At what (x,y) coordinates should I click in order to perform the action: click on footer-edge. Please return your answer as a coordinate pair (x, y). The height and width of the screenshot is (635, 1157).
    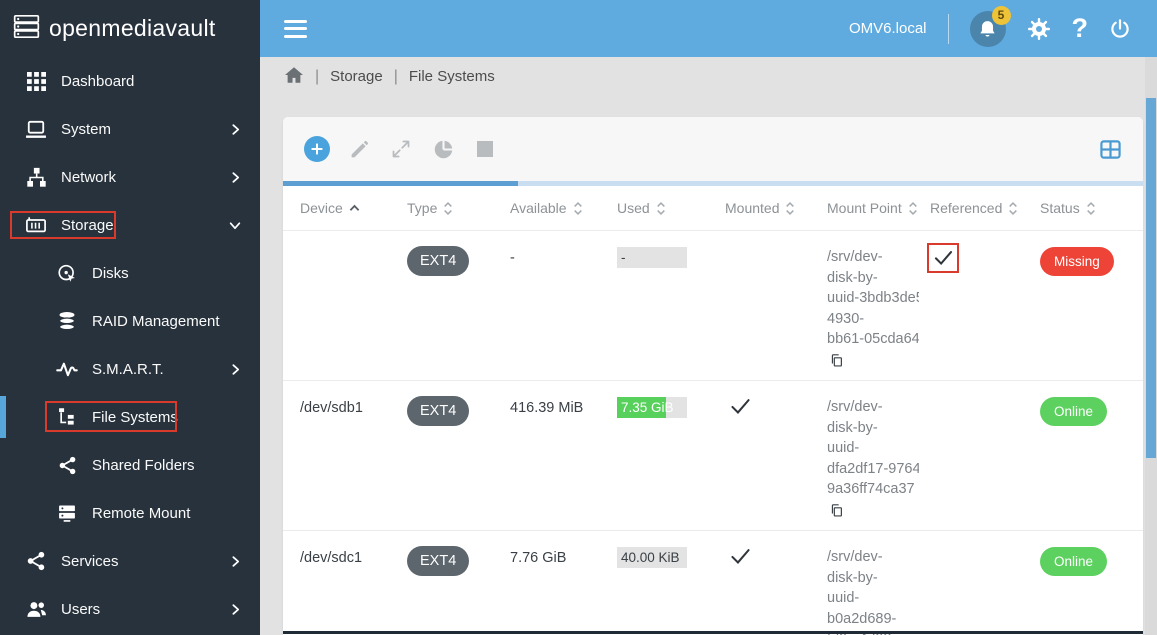
    Looking at the image, I should click on (713, 632).